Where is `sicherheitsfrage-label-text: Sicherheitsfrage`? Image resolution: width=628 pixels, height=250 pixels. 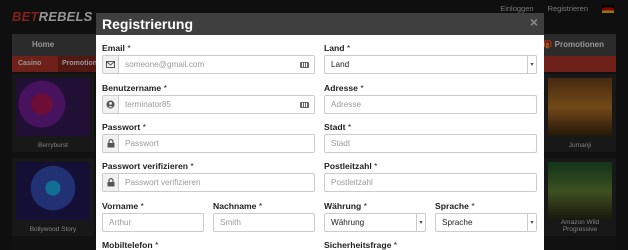 sicherheitsfrage-label-text: Sicherheitsfrage is located at coordinates (358, 245).